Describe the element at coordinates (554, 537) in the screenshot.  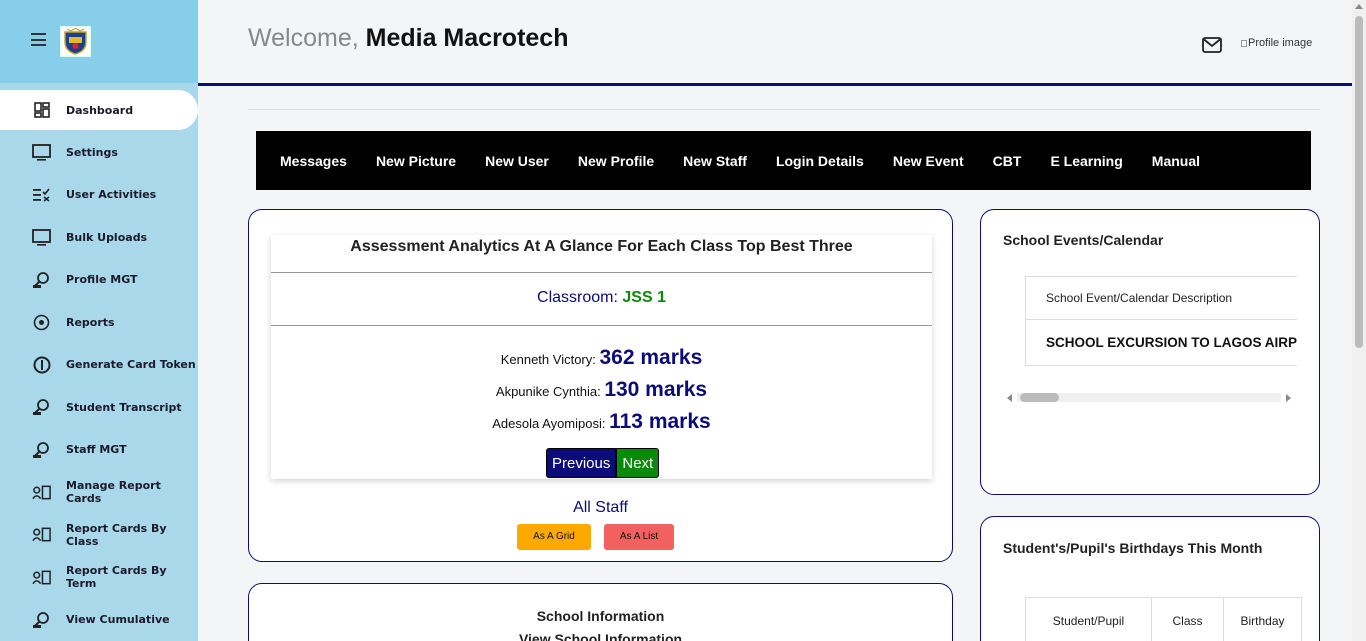
I see `as-grid-button: As A Grid` at that location.